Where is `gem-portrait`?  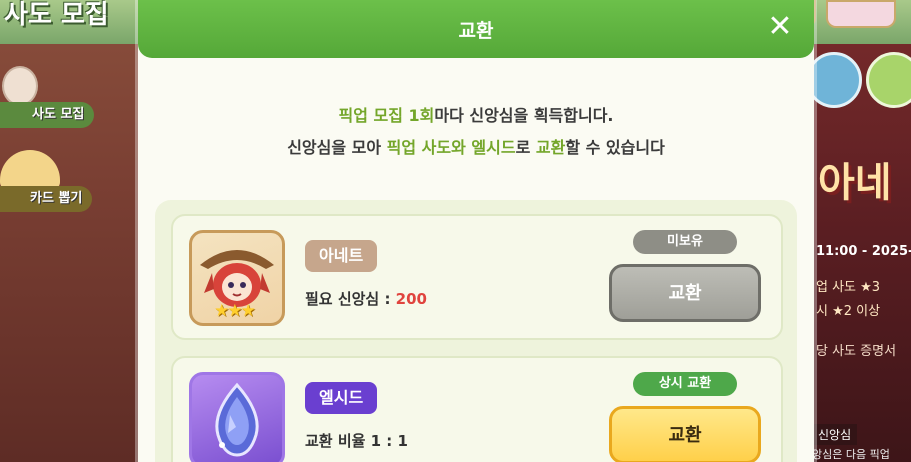
gem-portrait is located at coordinates (237, 417).